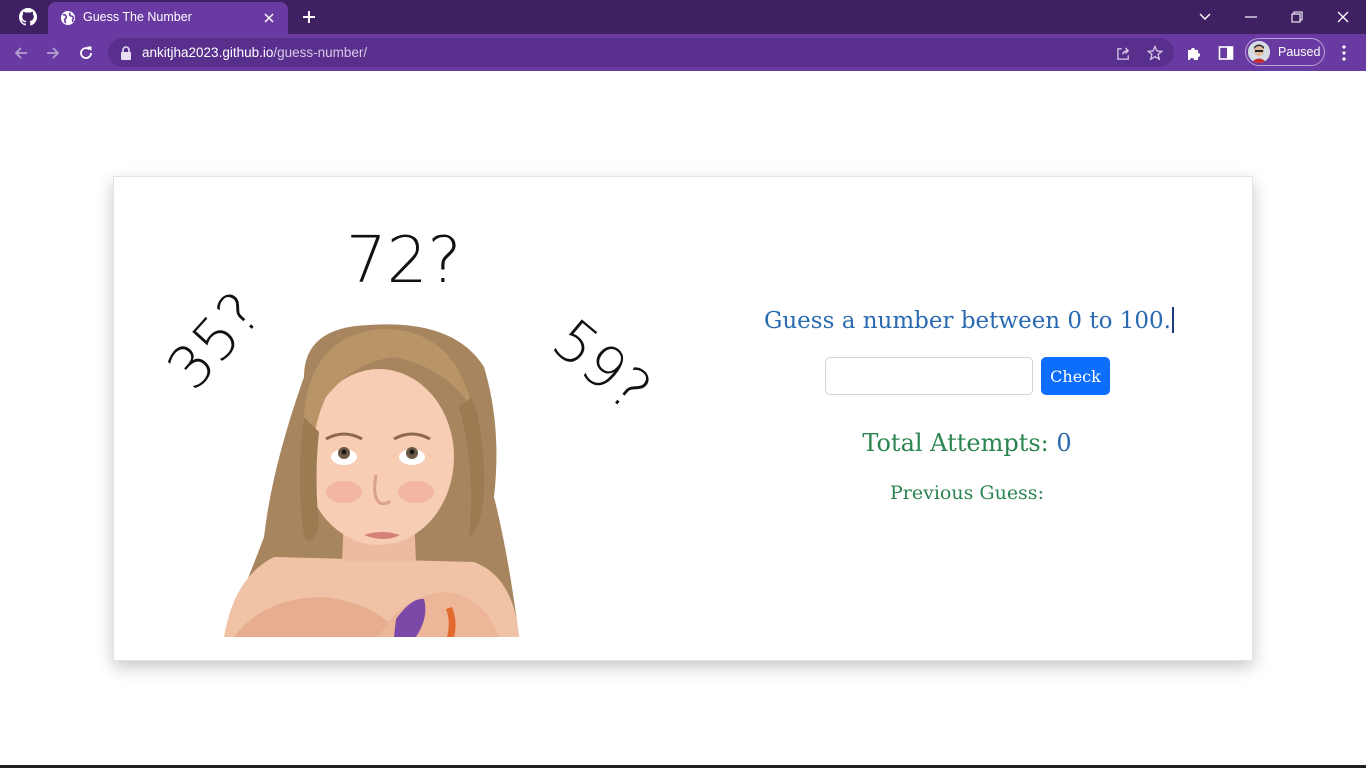  What do you see at coordinates (955, 443) in the screenshot?
I see `total-attempts-label: Total Attempts:` at bounding box center [955, 443].